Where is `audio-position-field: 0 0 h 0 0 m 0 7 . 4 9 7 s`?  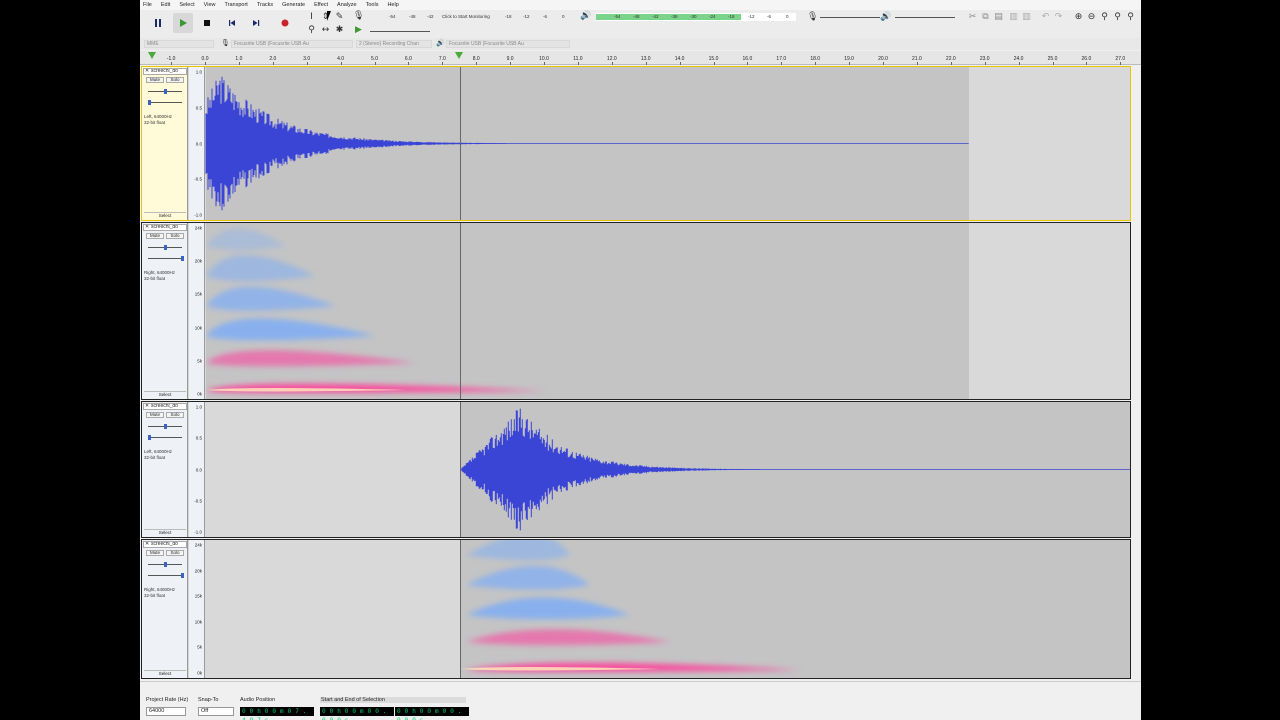 audio-position-field: 0 0 h 0 0 m 0 7 . 4 9 7 s is located at coordinates (277, 713).